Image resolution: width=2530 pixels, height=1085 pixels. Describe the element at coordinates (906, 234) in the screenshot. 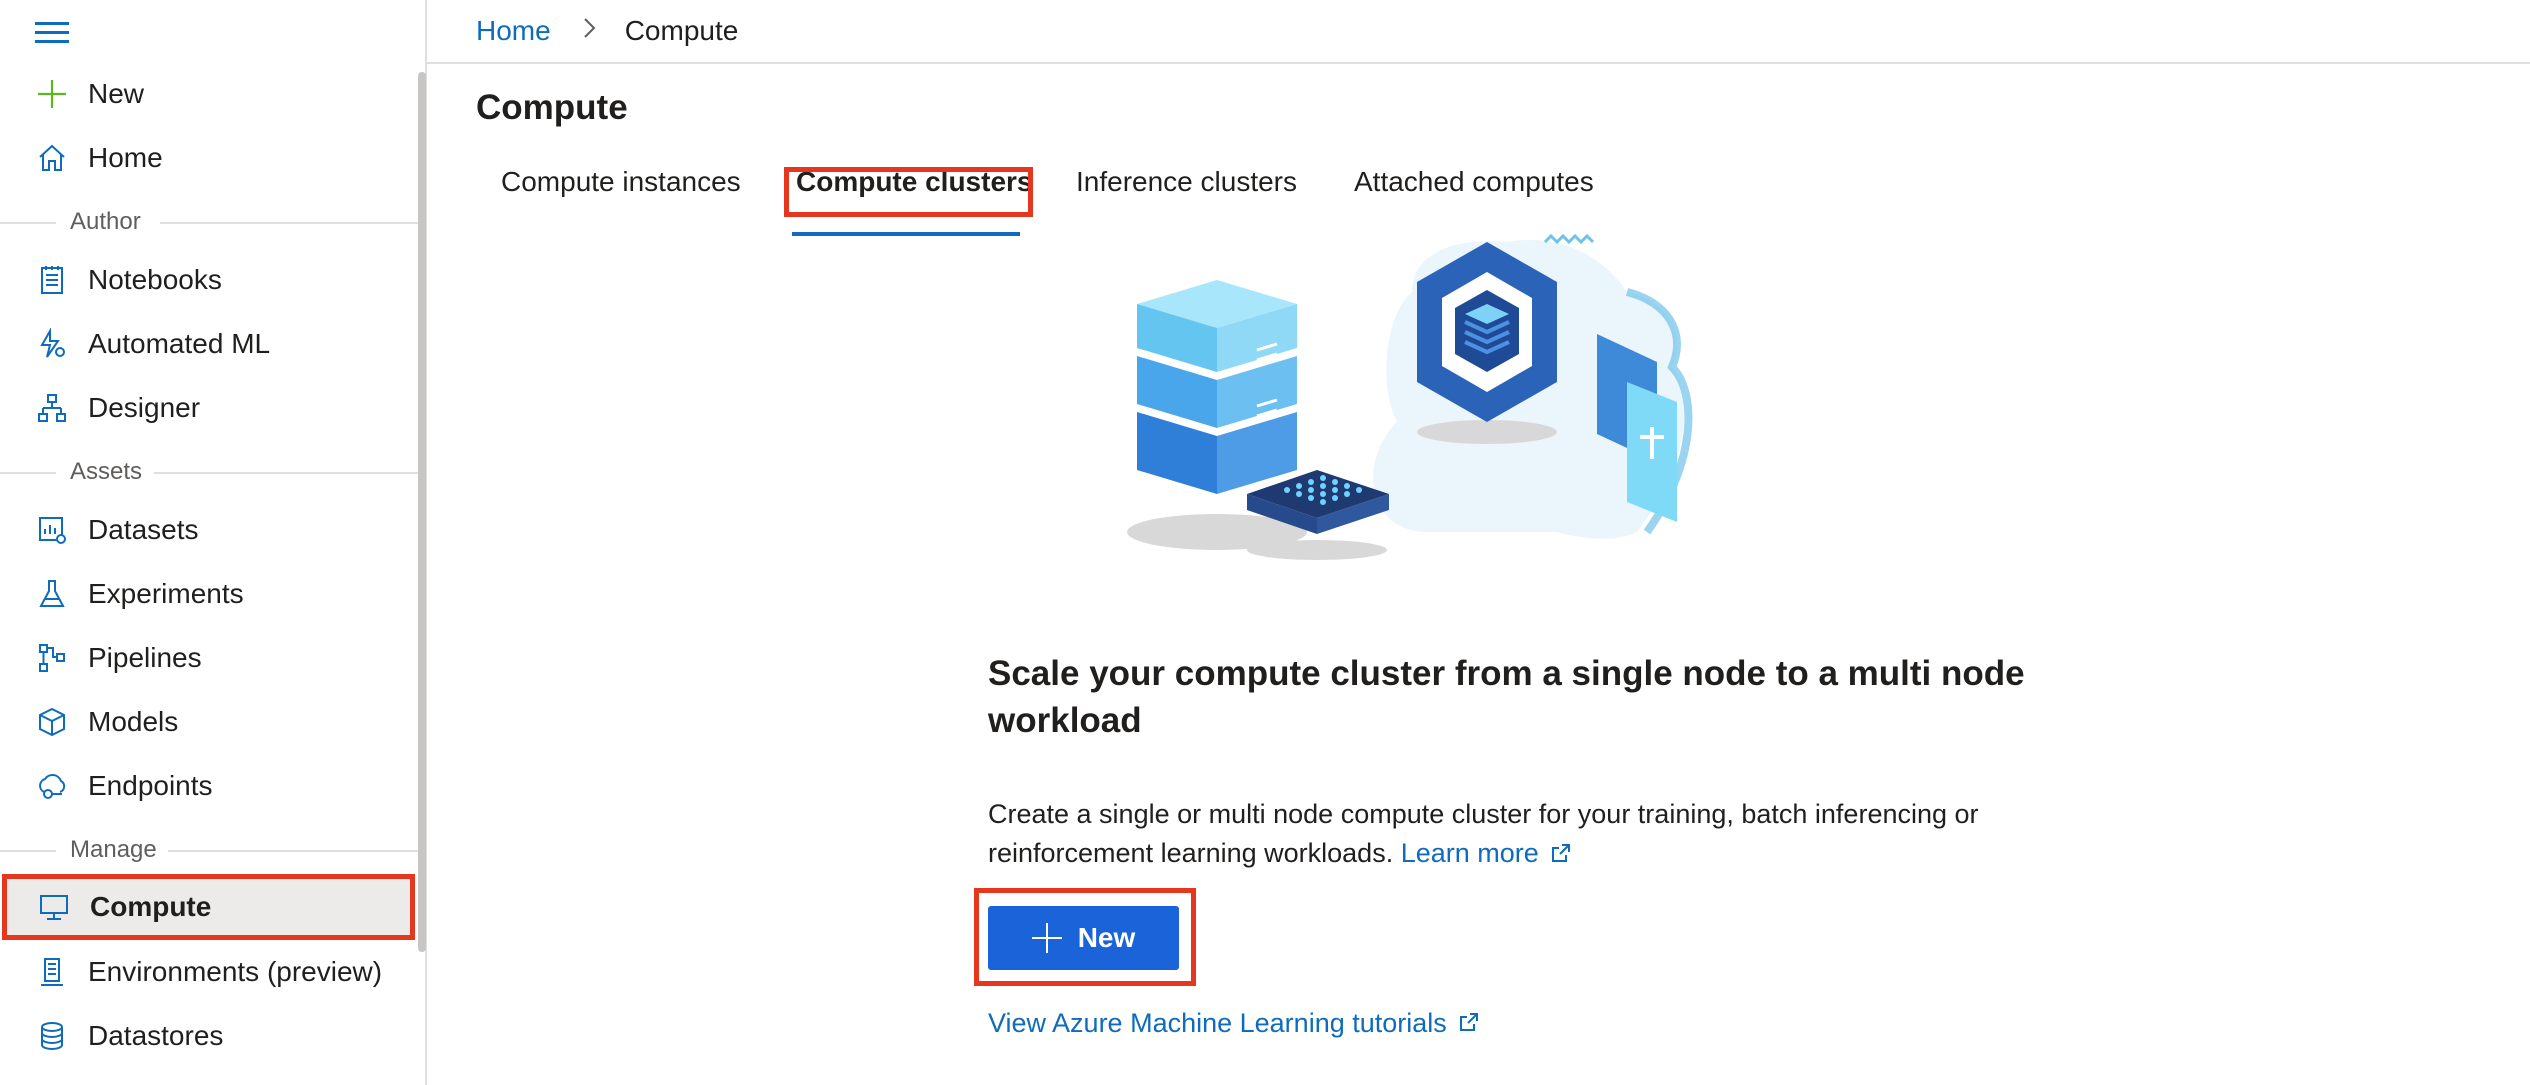

I see `active-tab-indicator` at that location.